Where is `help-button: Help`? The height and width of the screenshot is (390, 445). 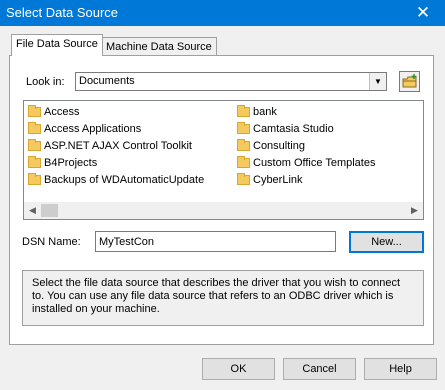
help-button: Help is located at coordinates (400, 369).